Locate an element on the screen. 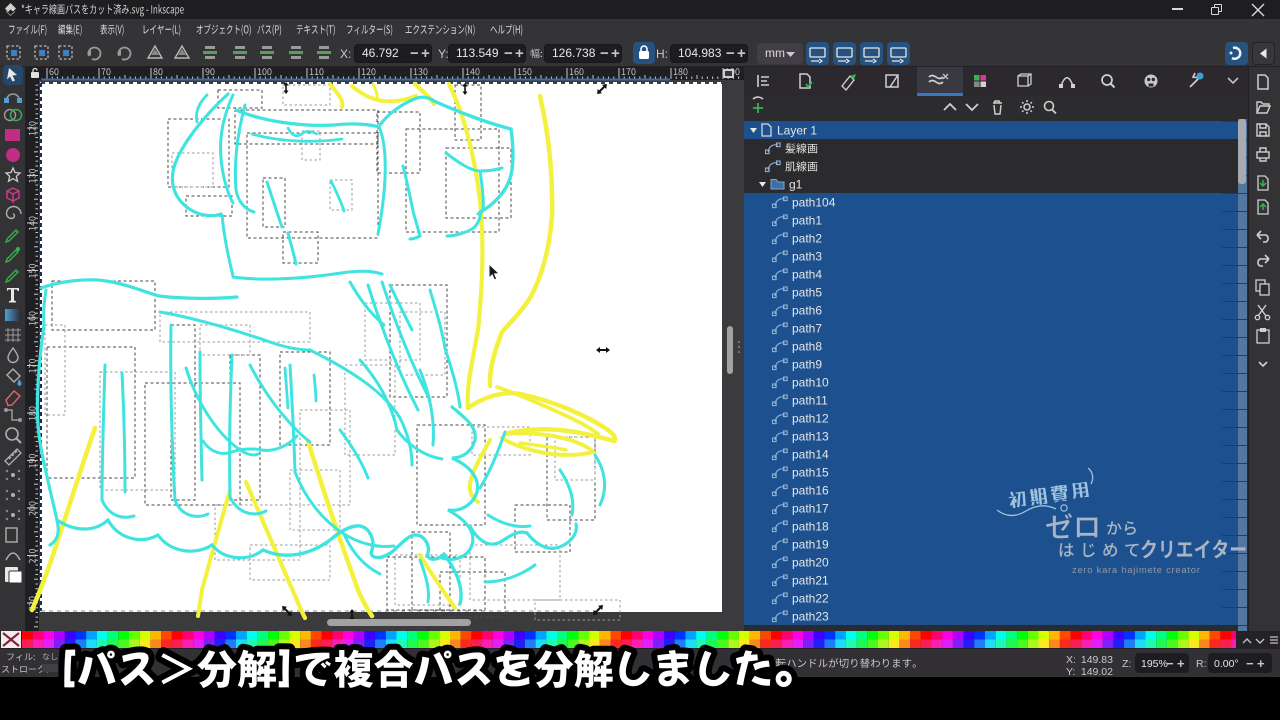  svg-text: path9 is located at coordinates (807, 365).